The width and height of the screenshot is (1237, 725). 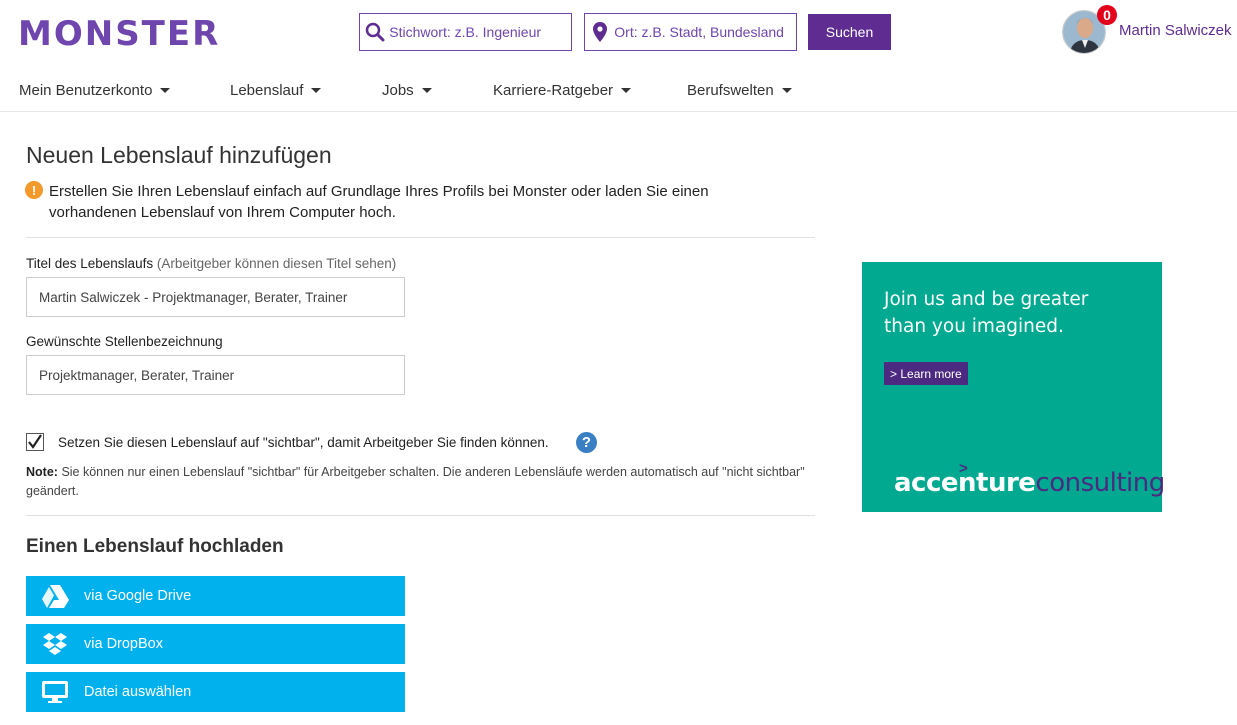 I want to click on dropbox-button: via DropBox, so click(x=215, y=644).